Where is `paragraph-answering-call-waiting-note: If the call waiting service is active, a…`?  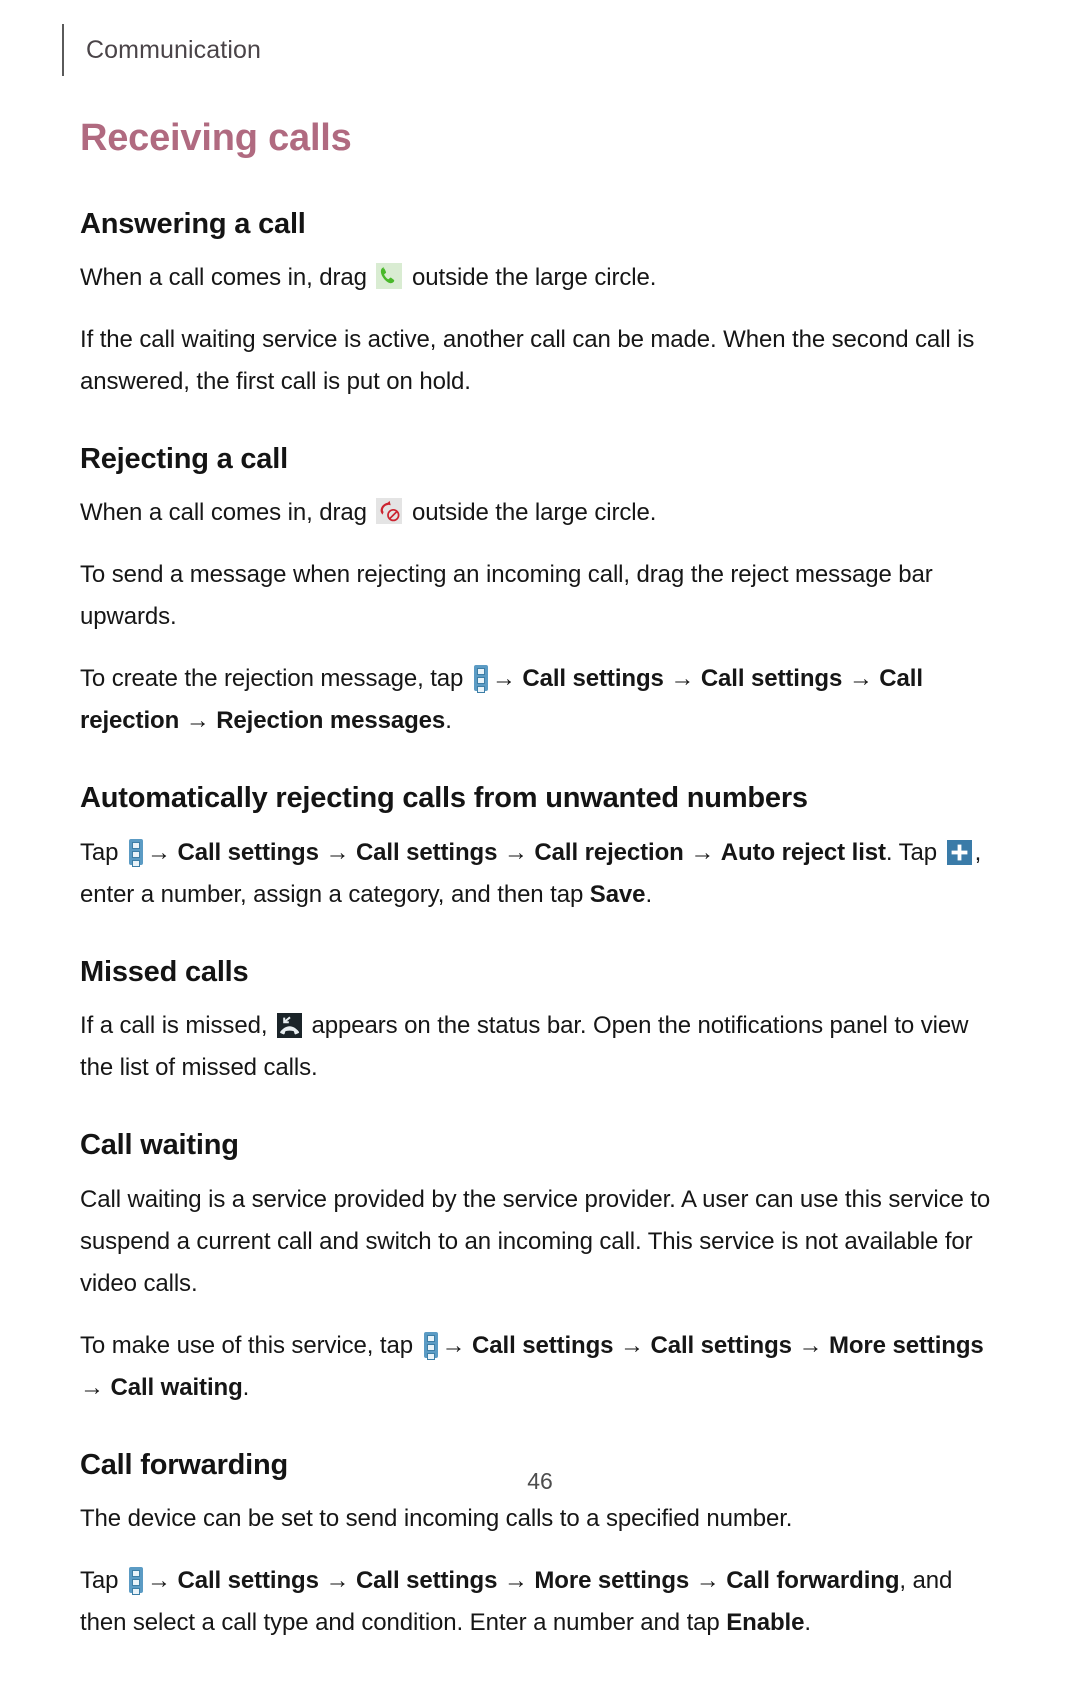 paragraph-answering-call-waiting-note: If the call waiting service is active, a… is located at coordinates (527, 361).